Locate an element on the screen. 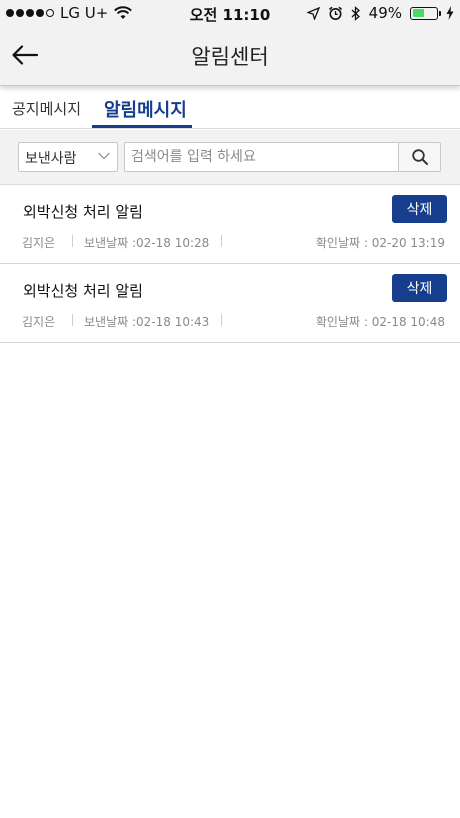 The width and height of the screenshot is (460, 818). back-button is located at coordinates (25, 55).